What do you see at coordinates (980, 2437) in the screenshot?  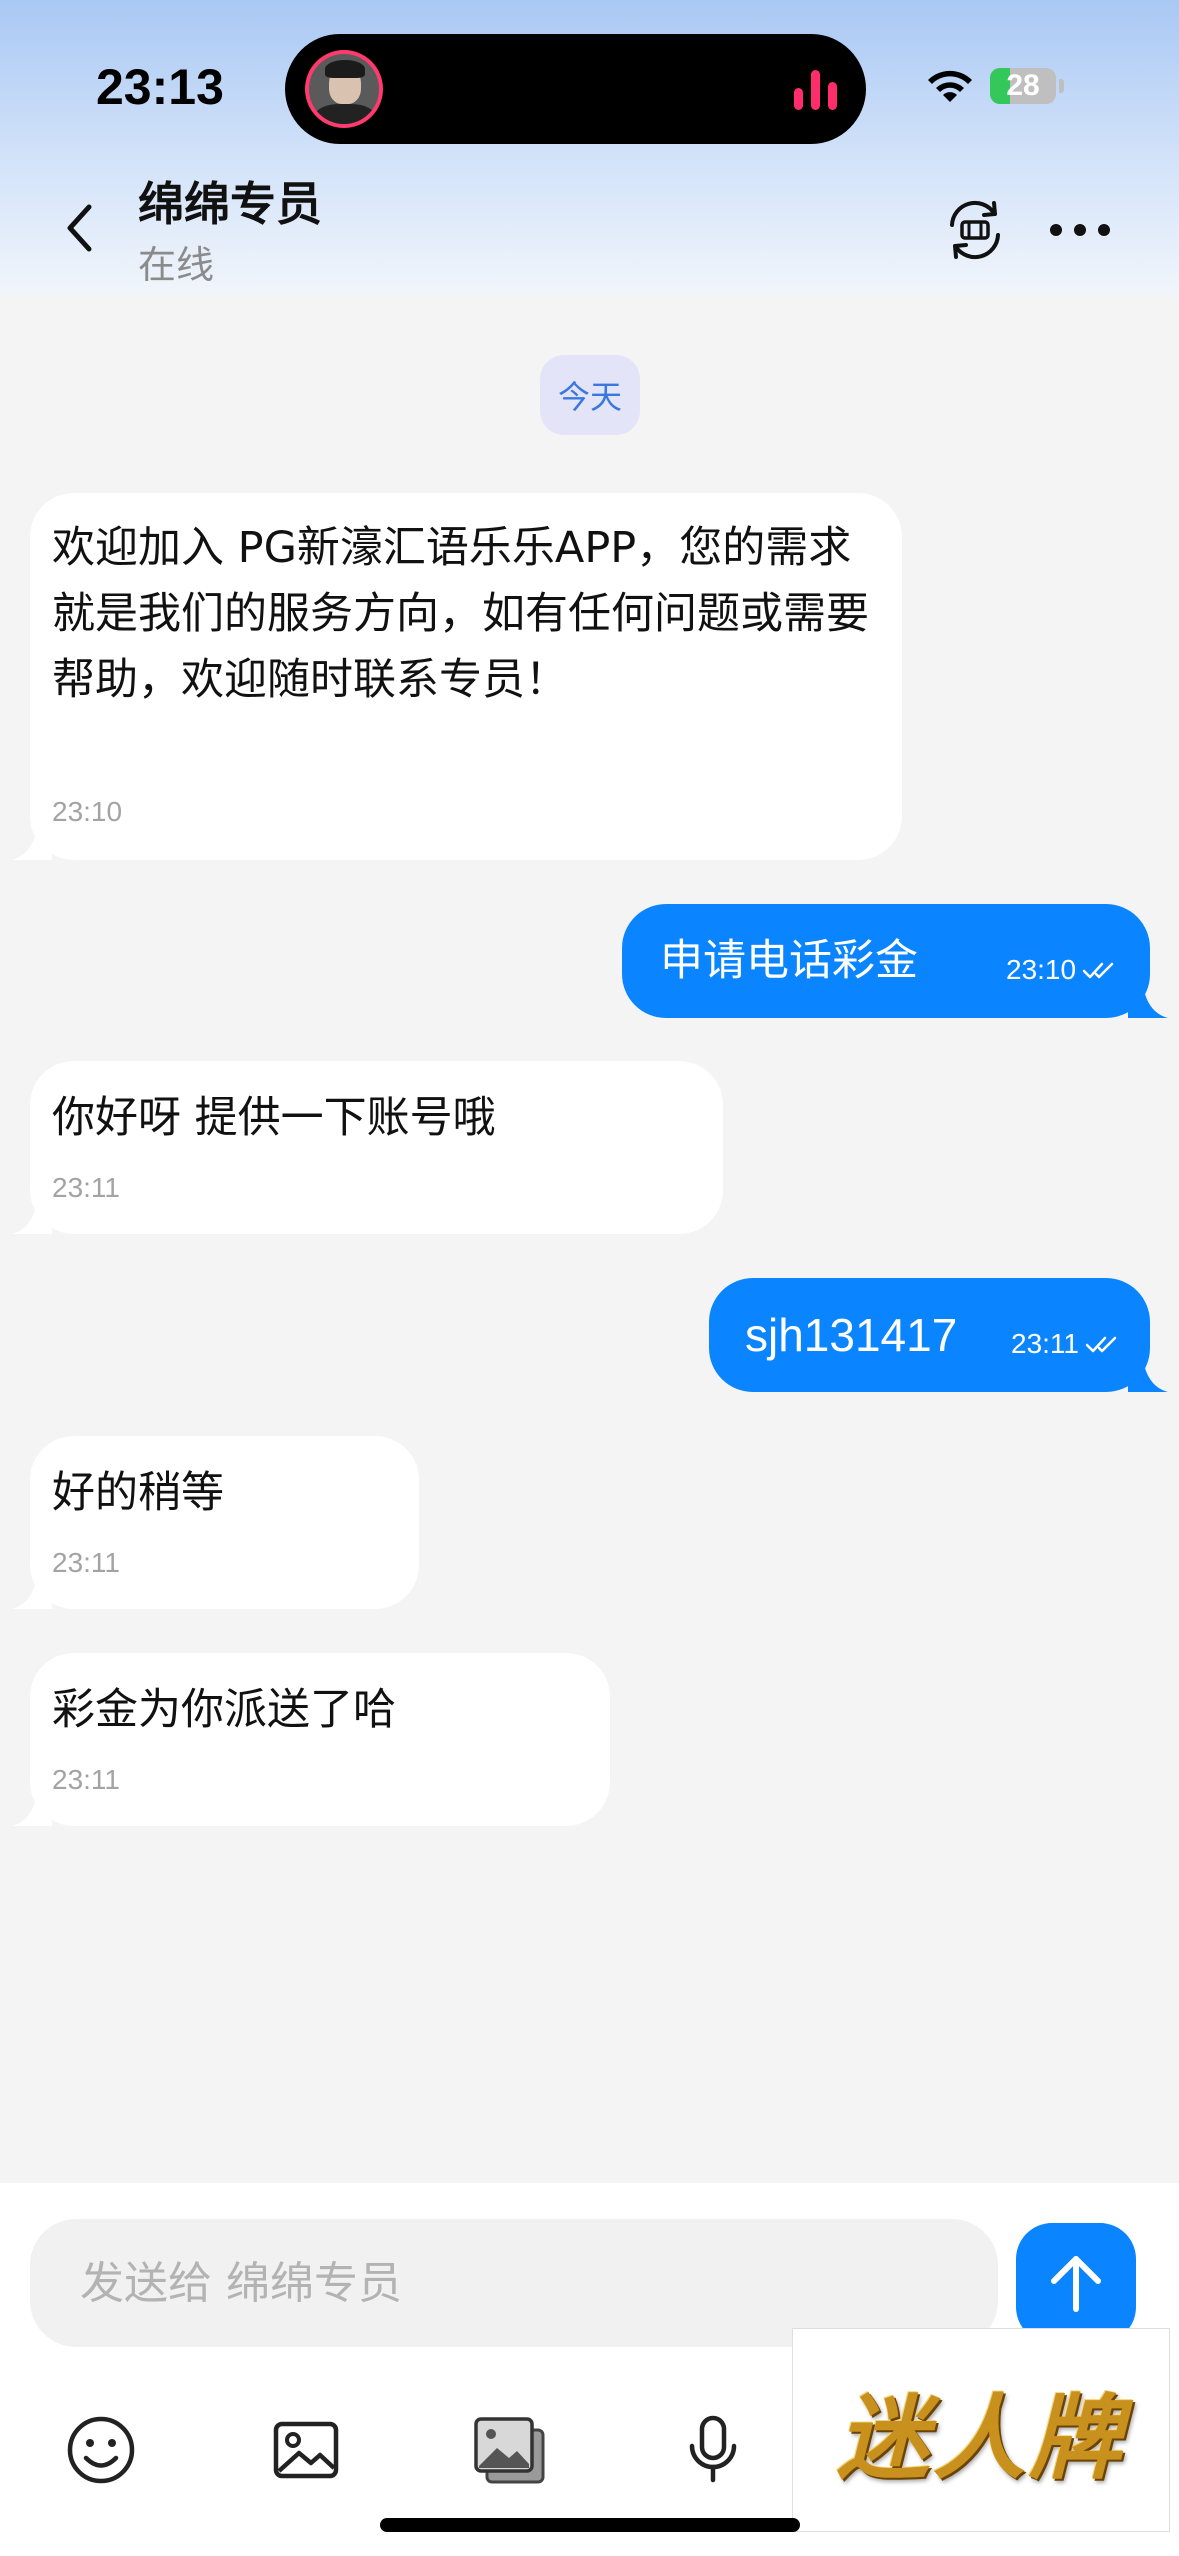 I see `watermark-text: 迷人牌` at bounding box center [980, 2437].